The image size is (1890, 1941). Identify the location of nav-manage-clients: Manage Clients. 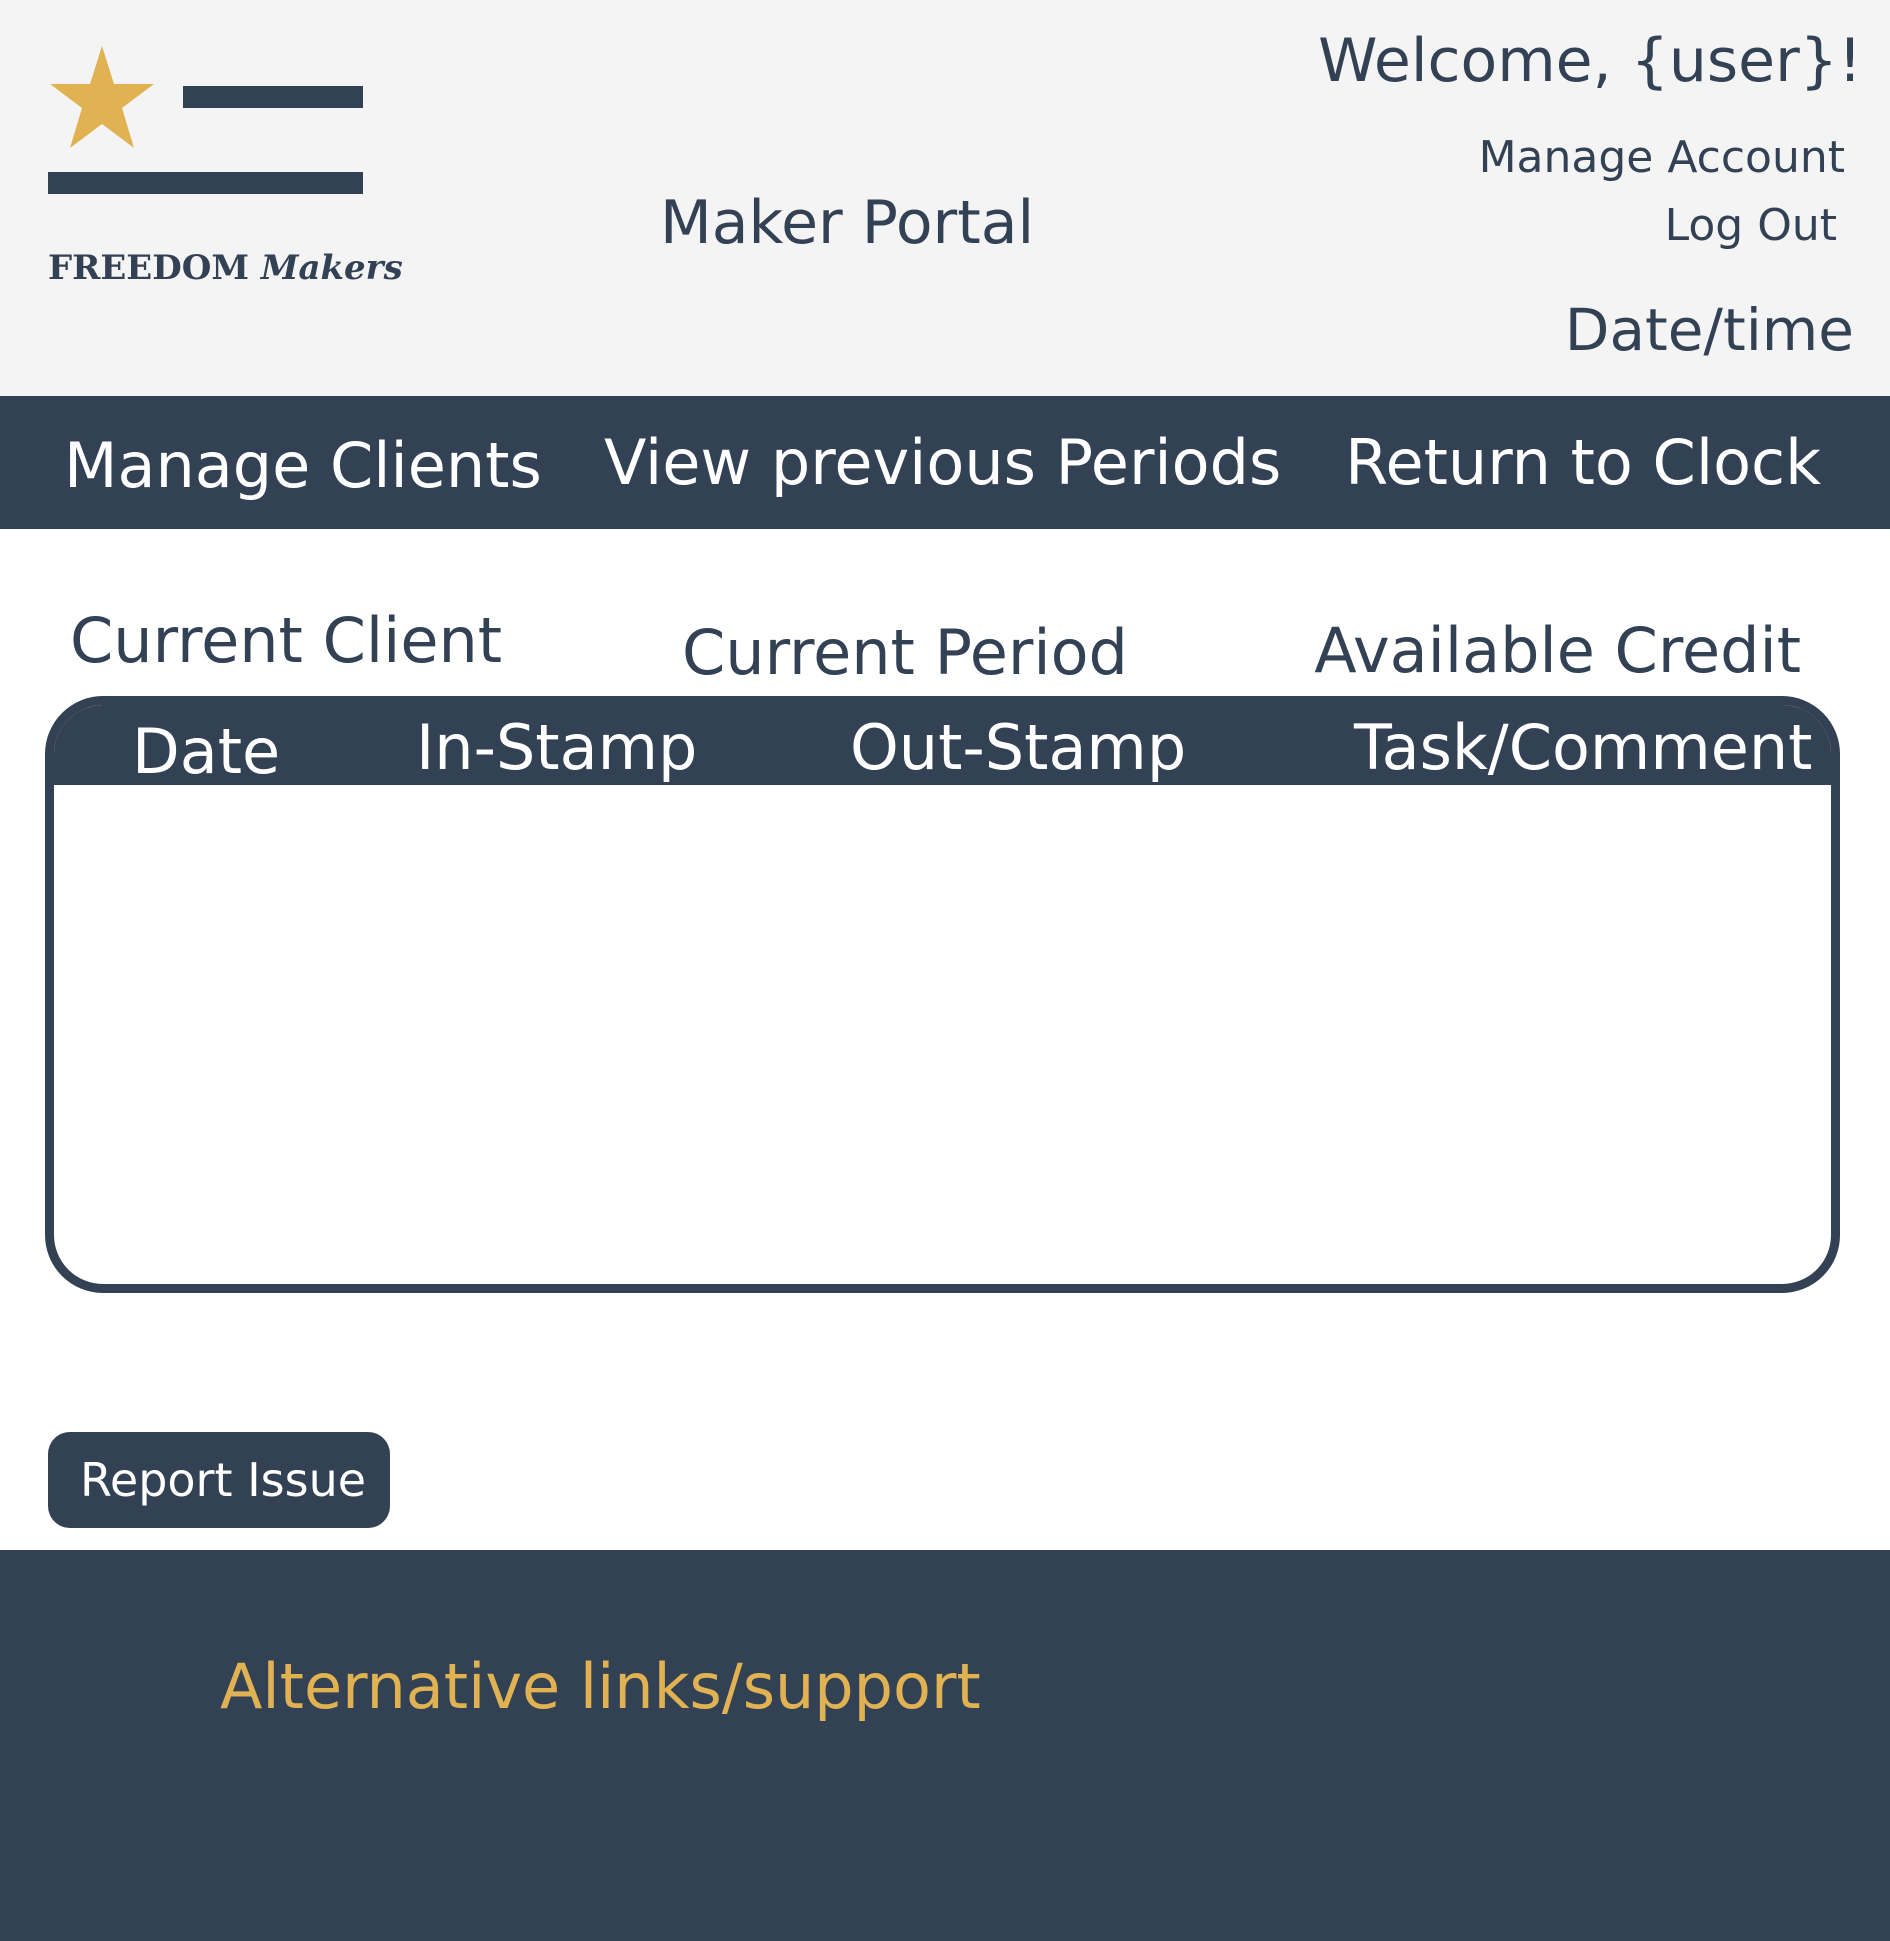
(303, 465).